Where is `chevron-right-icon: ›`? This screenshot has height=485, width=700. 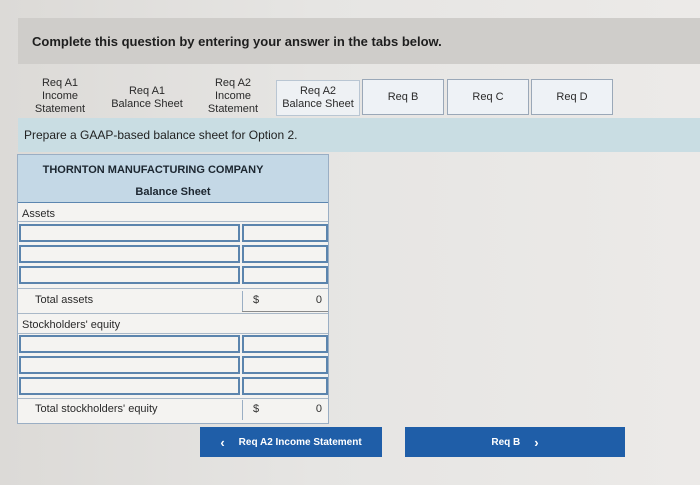 chevron-right-icon: › is located at coordinates (536, 442).